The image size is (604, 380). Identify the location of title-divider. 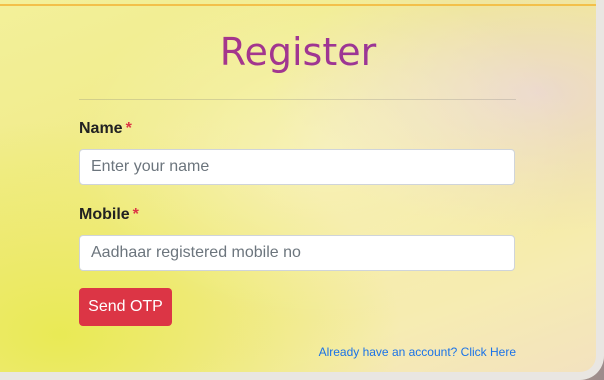
(297, 99).